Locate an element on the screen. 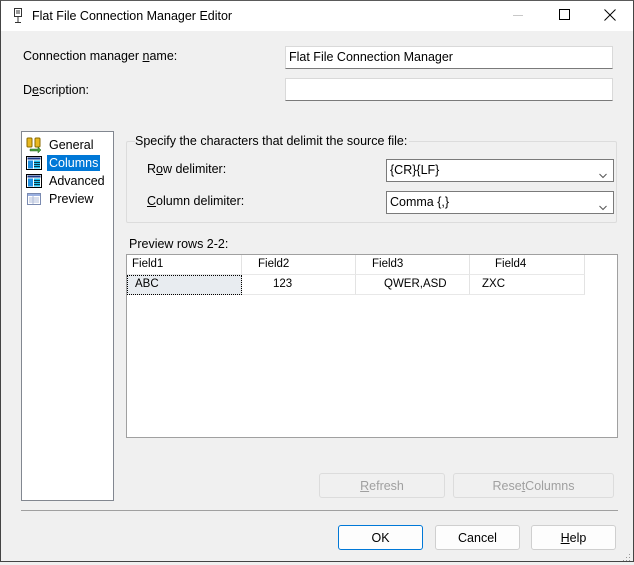 The height and width of the screenshot is (565, 634). button-label: Cancel is located at coordinates (477, 537).